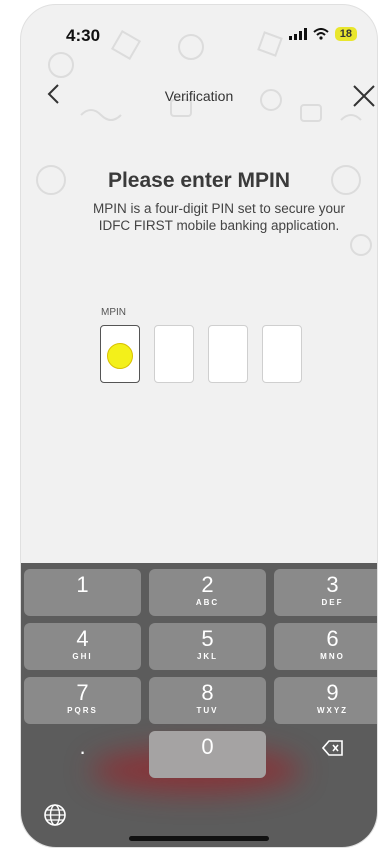 The height and width of the screenshot is (850, 379). I want to click on page-title: Verification, so click(199, 96).